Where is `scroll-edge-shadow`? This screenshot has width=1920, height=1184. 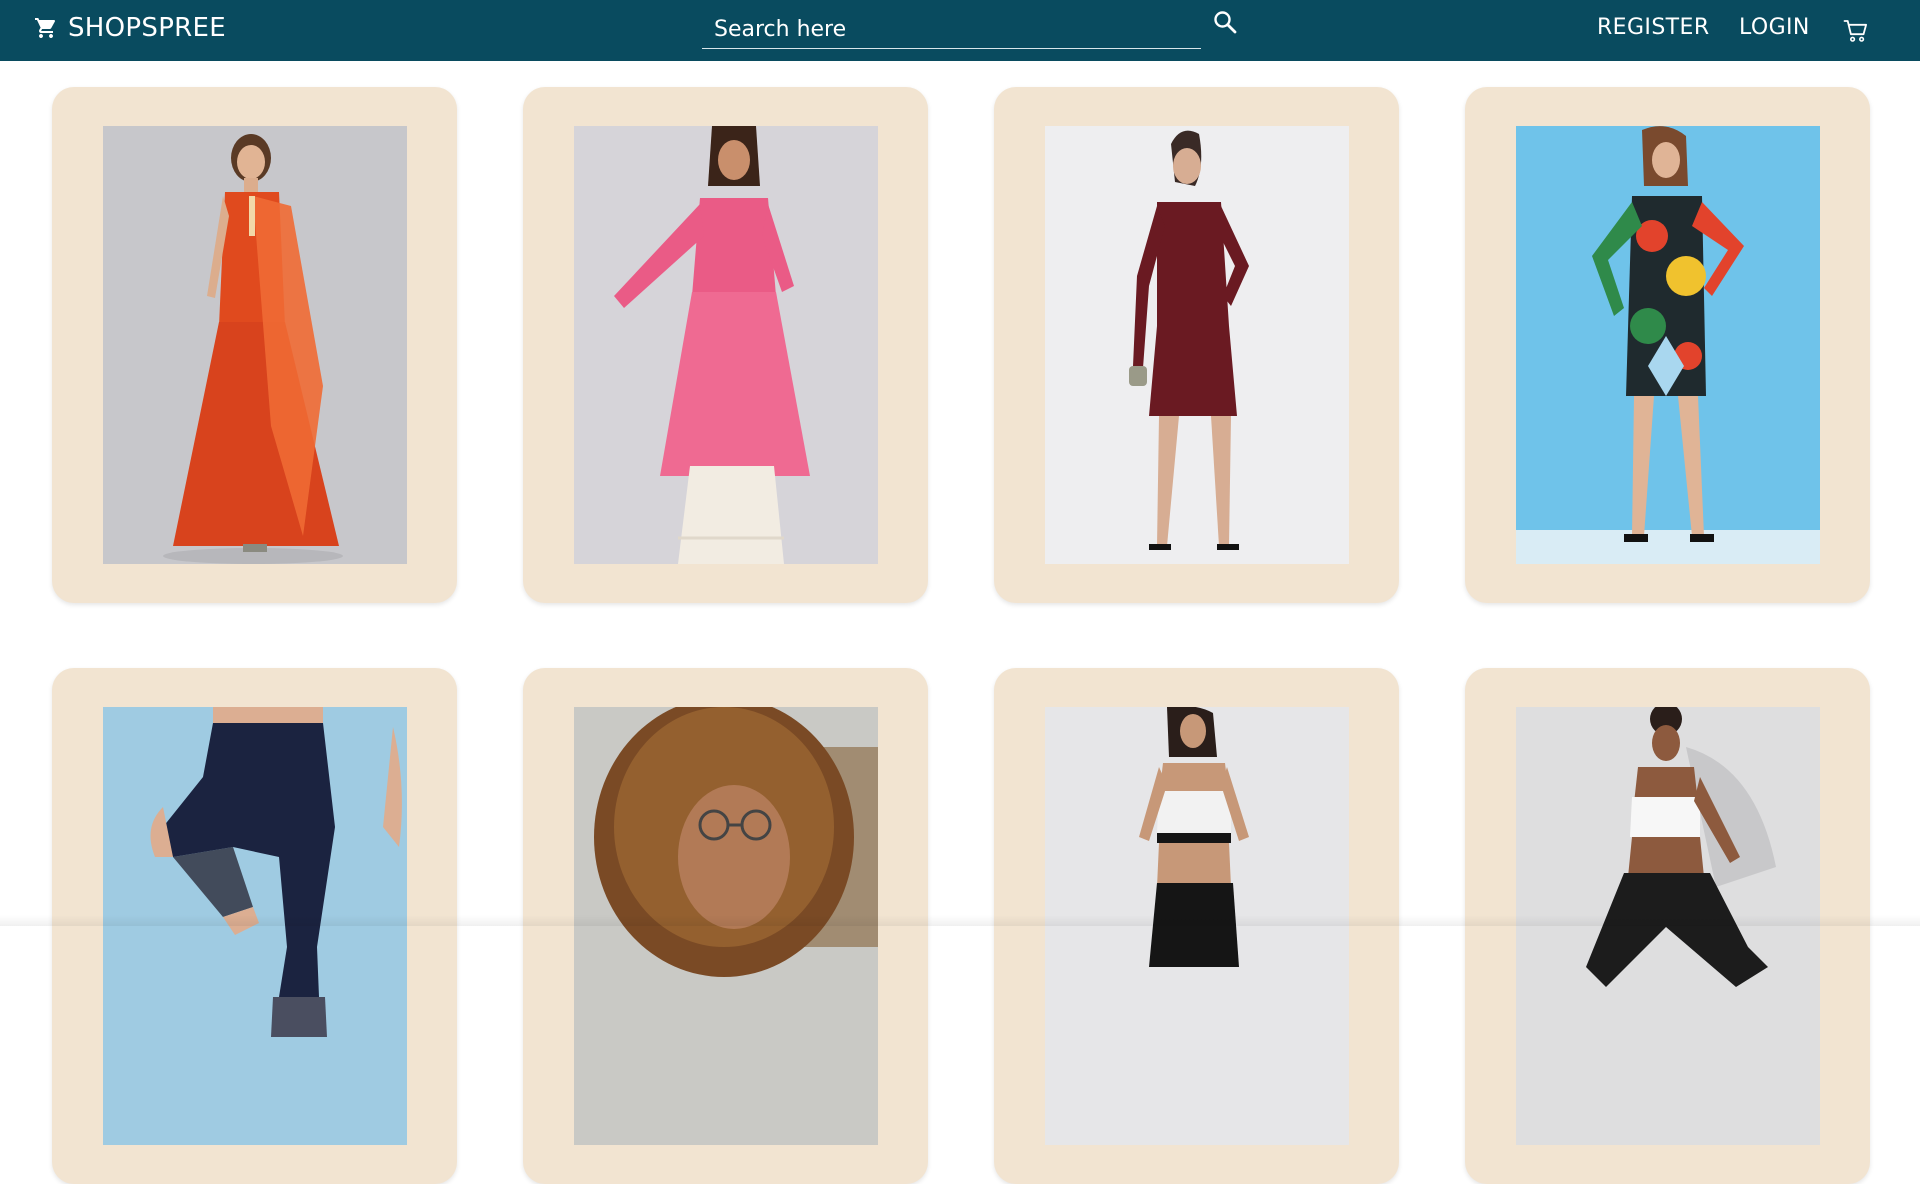
scroll-edge-shadow is located at coordinates (960, 920).